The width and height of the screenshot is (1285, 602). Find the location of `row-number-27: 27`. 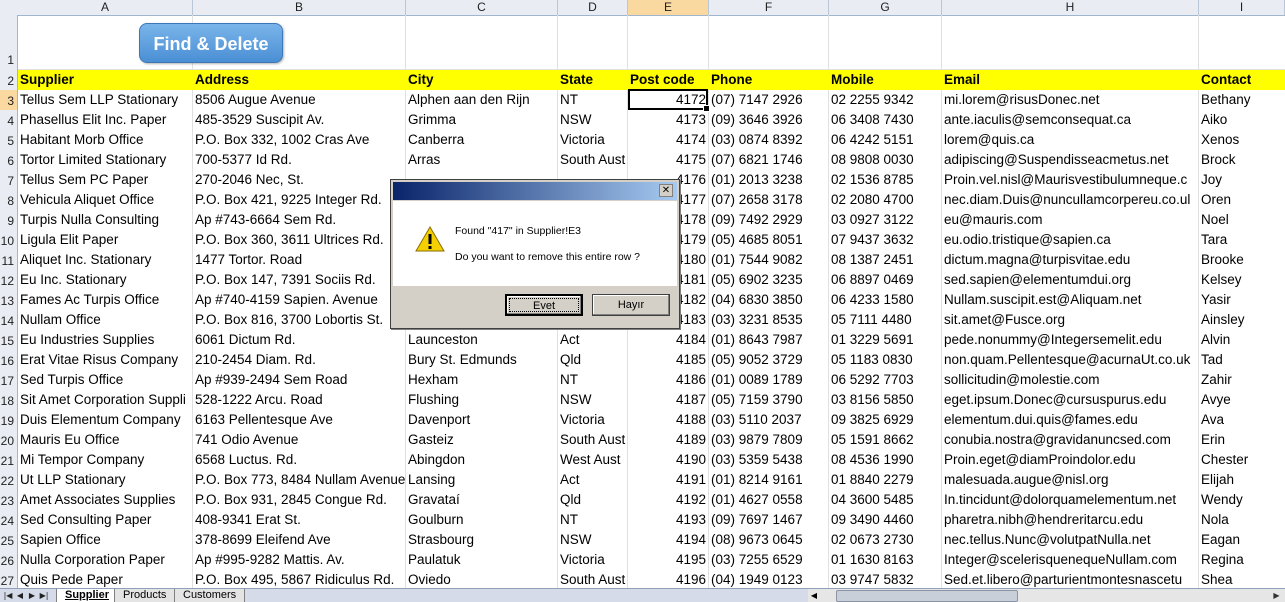

row-number-27: 27 is located at coordinates (9, 579).